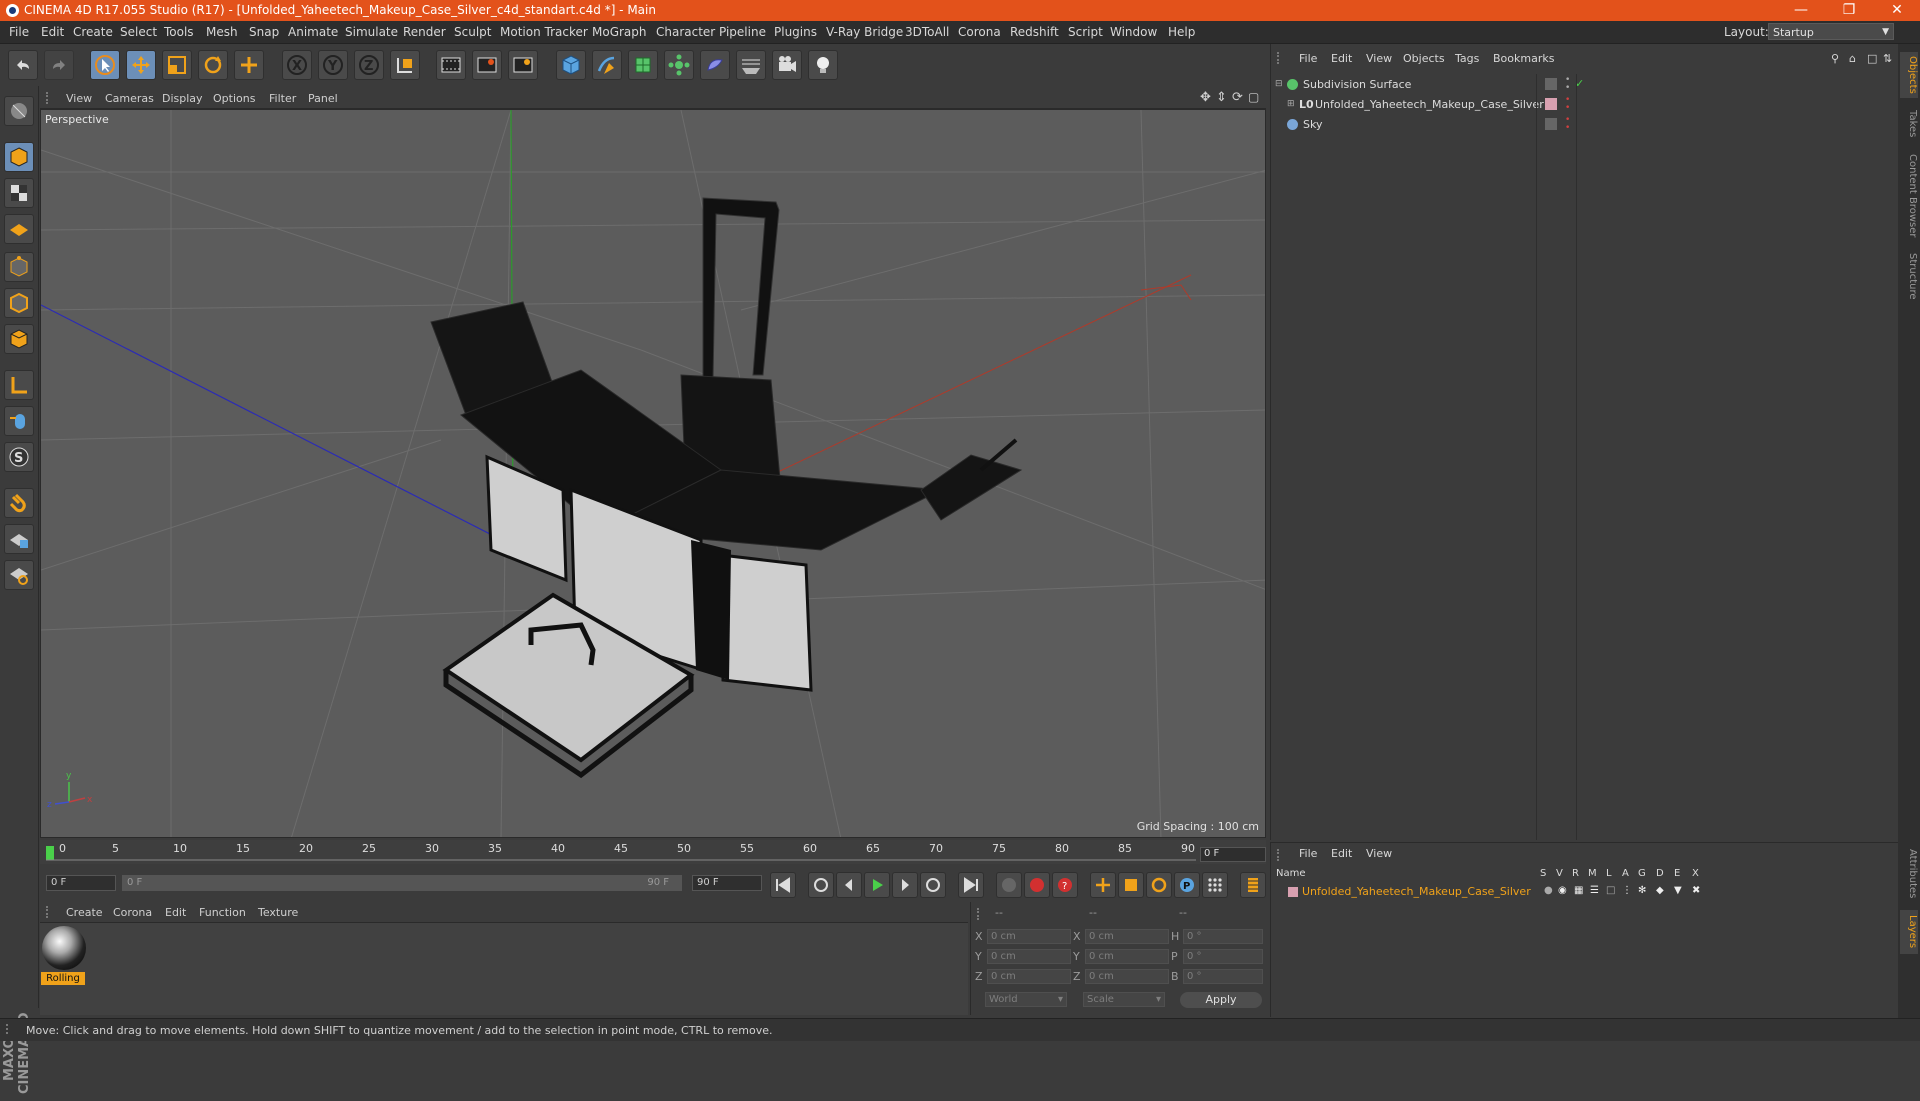 This screenshot has height=1101, width=1920. What do you see at coordinates (1223, 976) in the screenshot?
I see `coord-rot-b-field: 0 °` at bounding box center [1223, 976].